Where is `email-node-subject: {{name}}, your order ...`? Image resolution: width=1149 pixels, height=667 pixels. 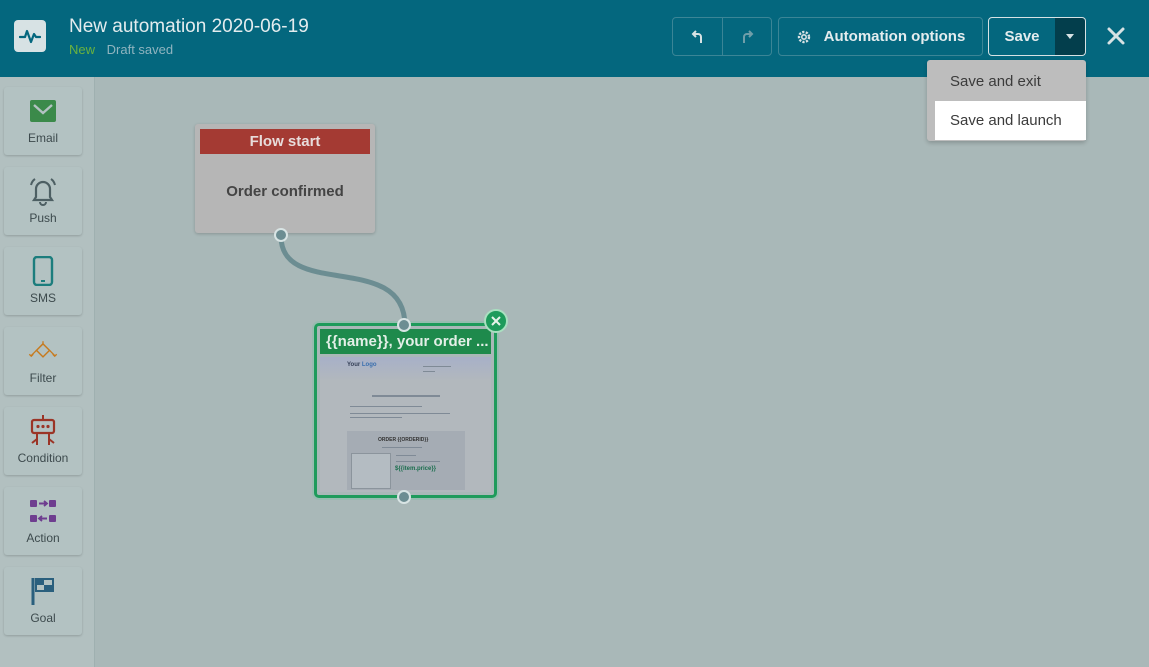
email-node-subject: {{name}}, your order ... is located at coordinates (405, 341).